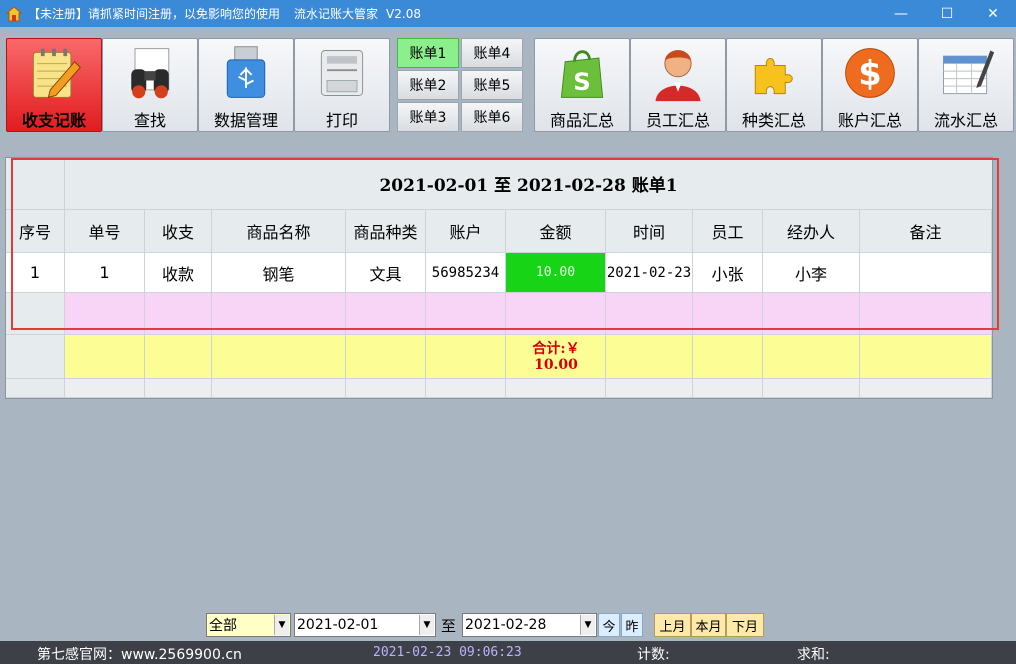 The image size is (1016, 664). Describe the element at coordinates (428, 117) in the screenshot. I see `bill-3-button: 账单3` at that location.